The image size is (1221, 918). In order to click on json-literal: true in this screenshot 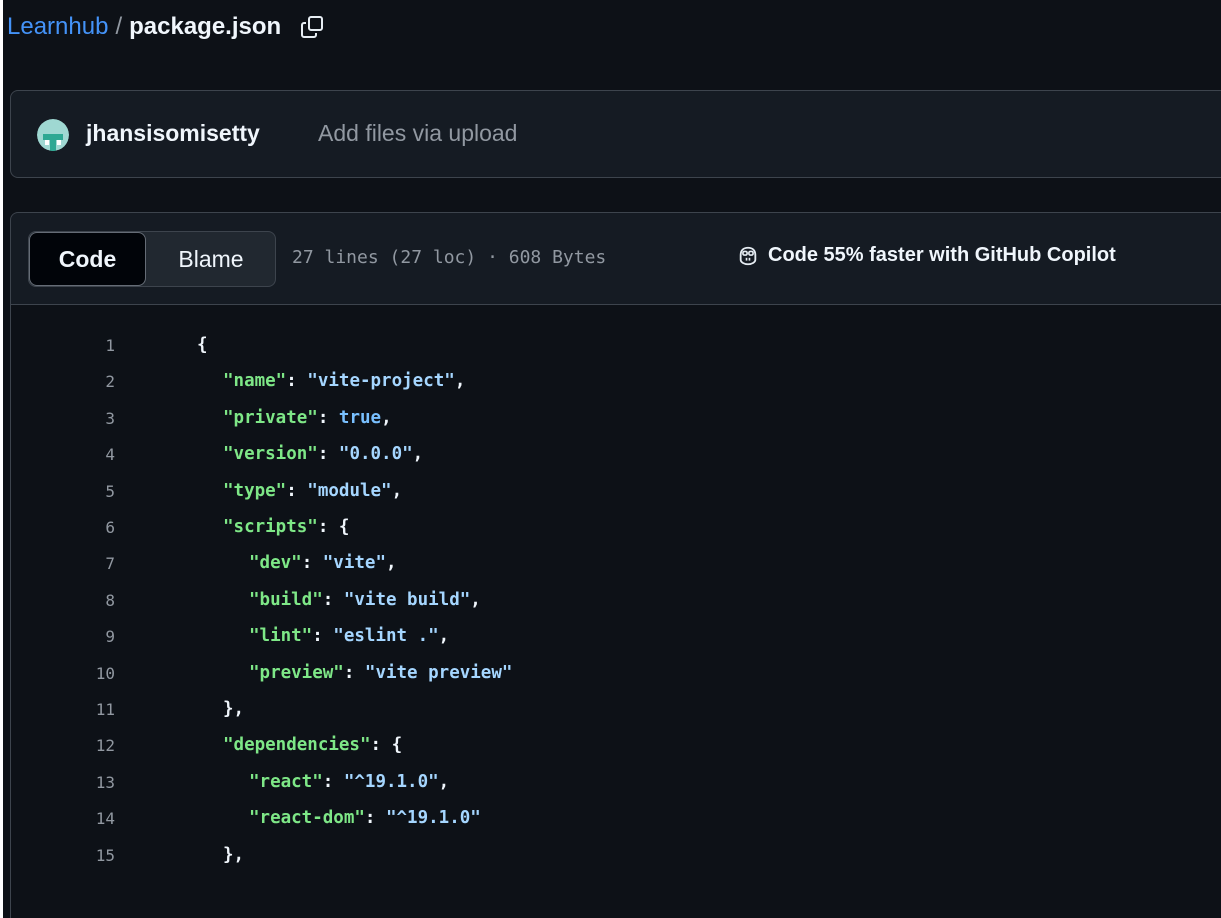, I will do `click(360, 417)`.